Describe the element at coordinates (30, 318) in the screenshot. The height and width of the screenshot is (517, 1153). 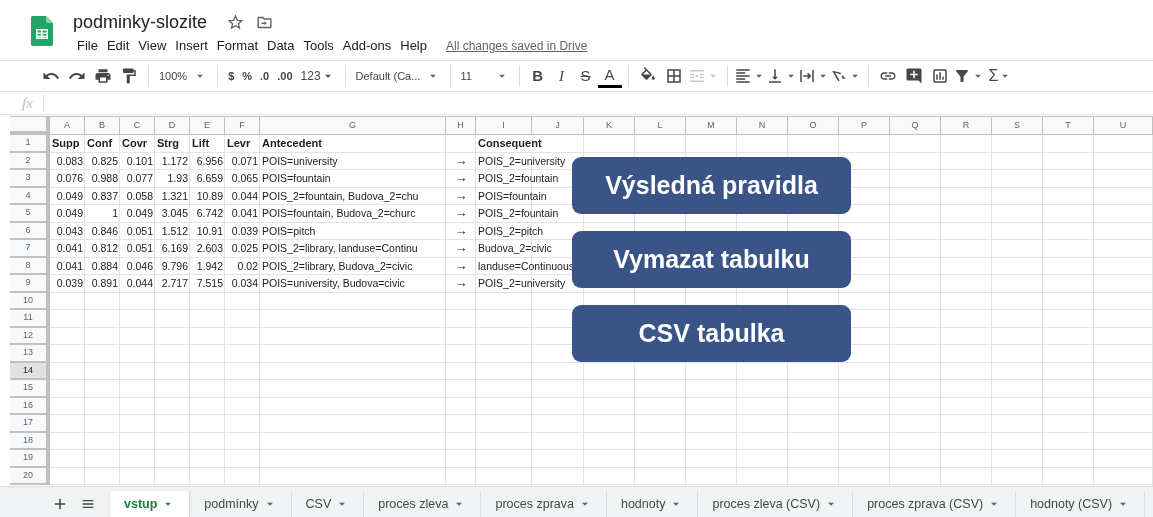
I see `row-header: 11` at that location.